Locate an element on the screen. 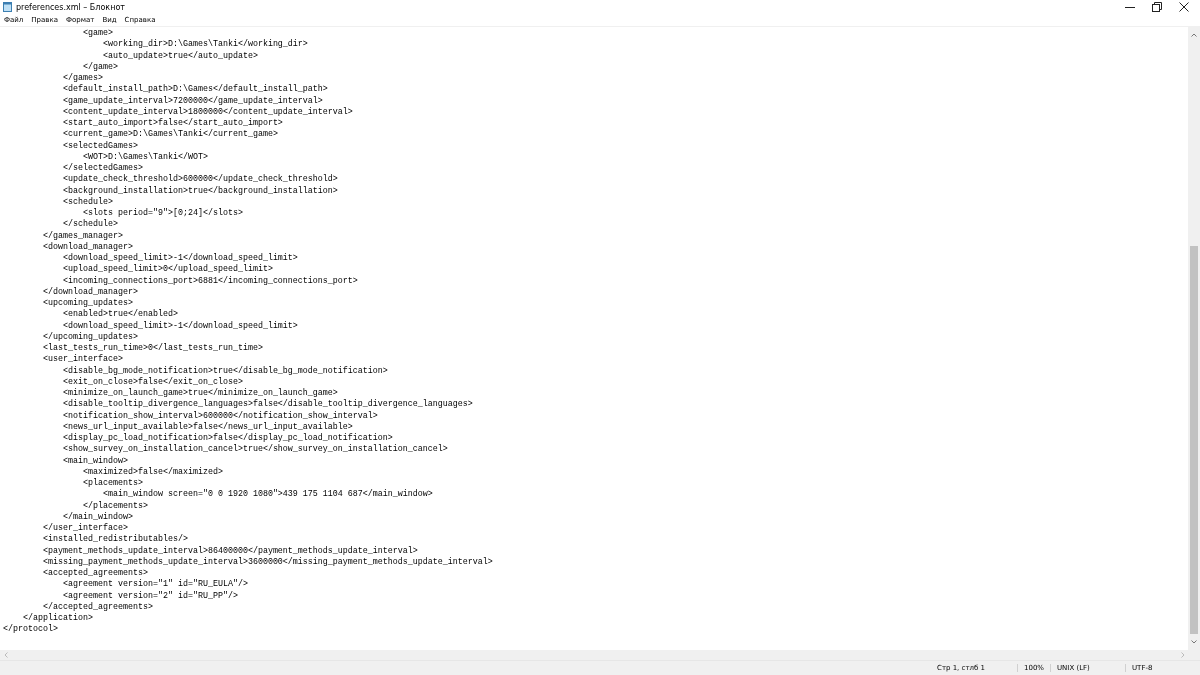 The image size is (1200, 675). code-line: <selectedGames> is located at coordinates (99, 146).